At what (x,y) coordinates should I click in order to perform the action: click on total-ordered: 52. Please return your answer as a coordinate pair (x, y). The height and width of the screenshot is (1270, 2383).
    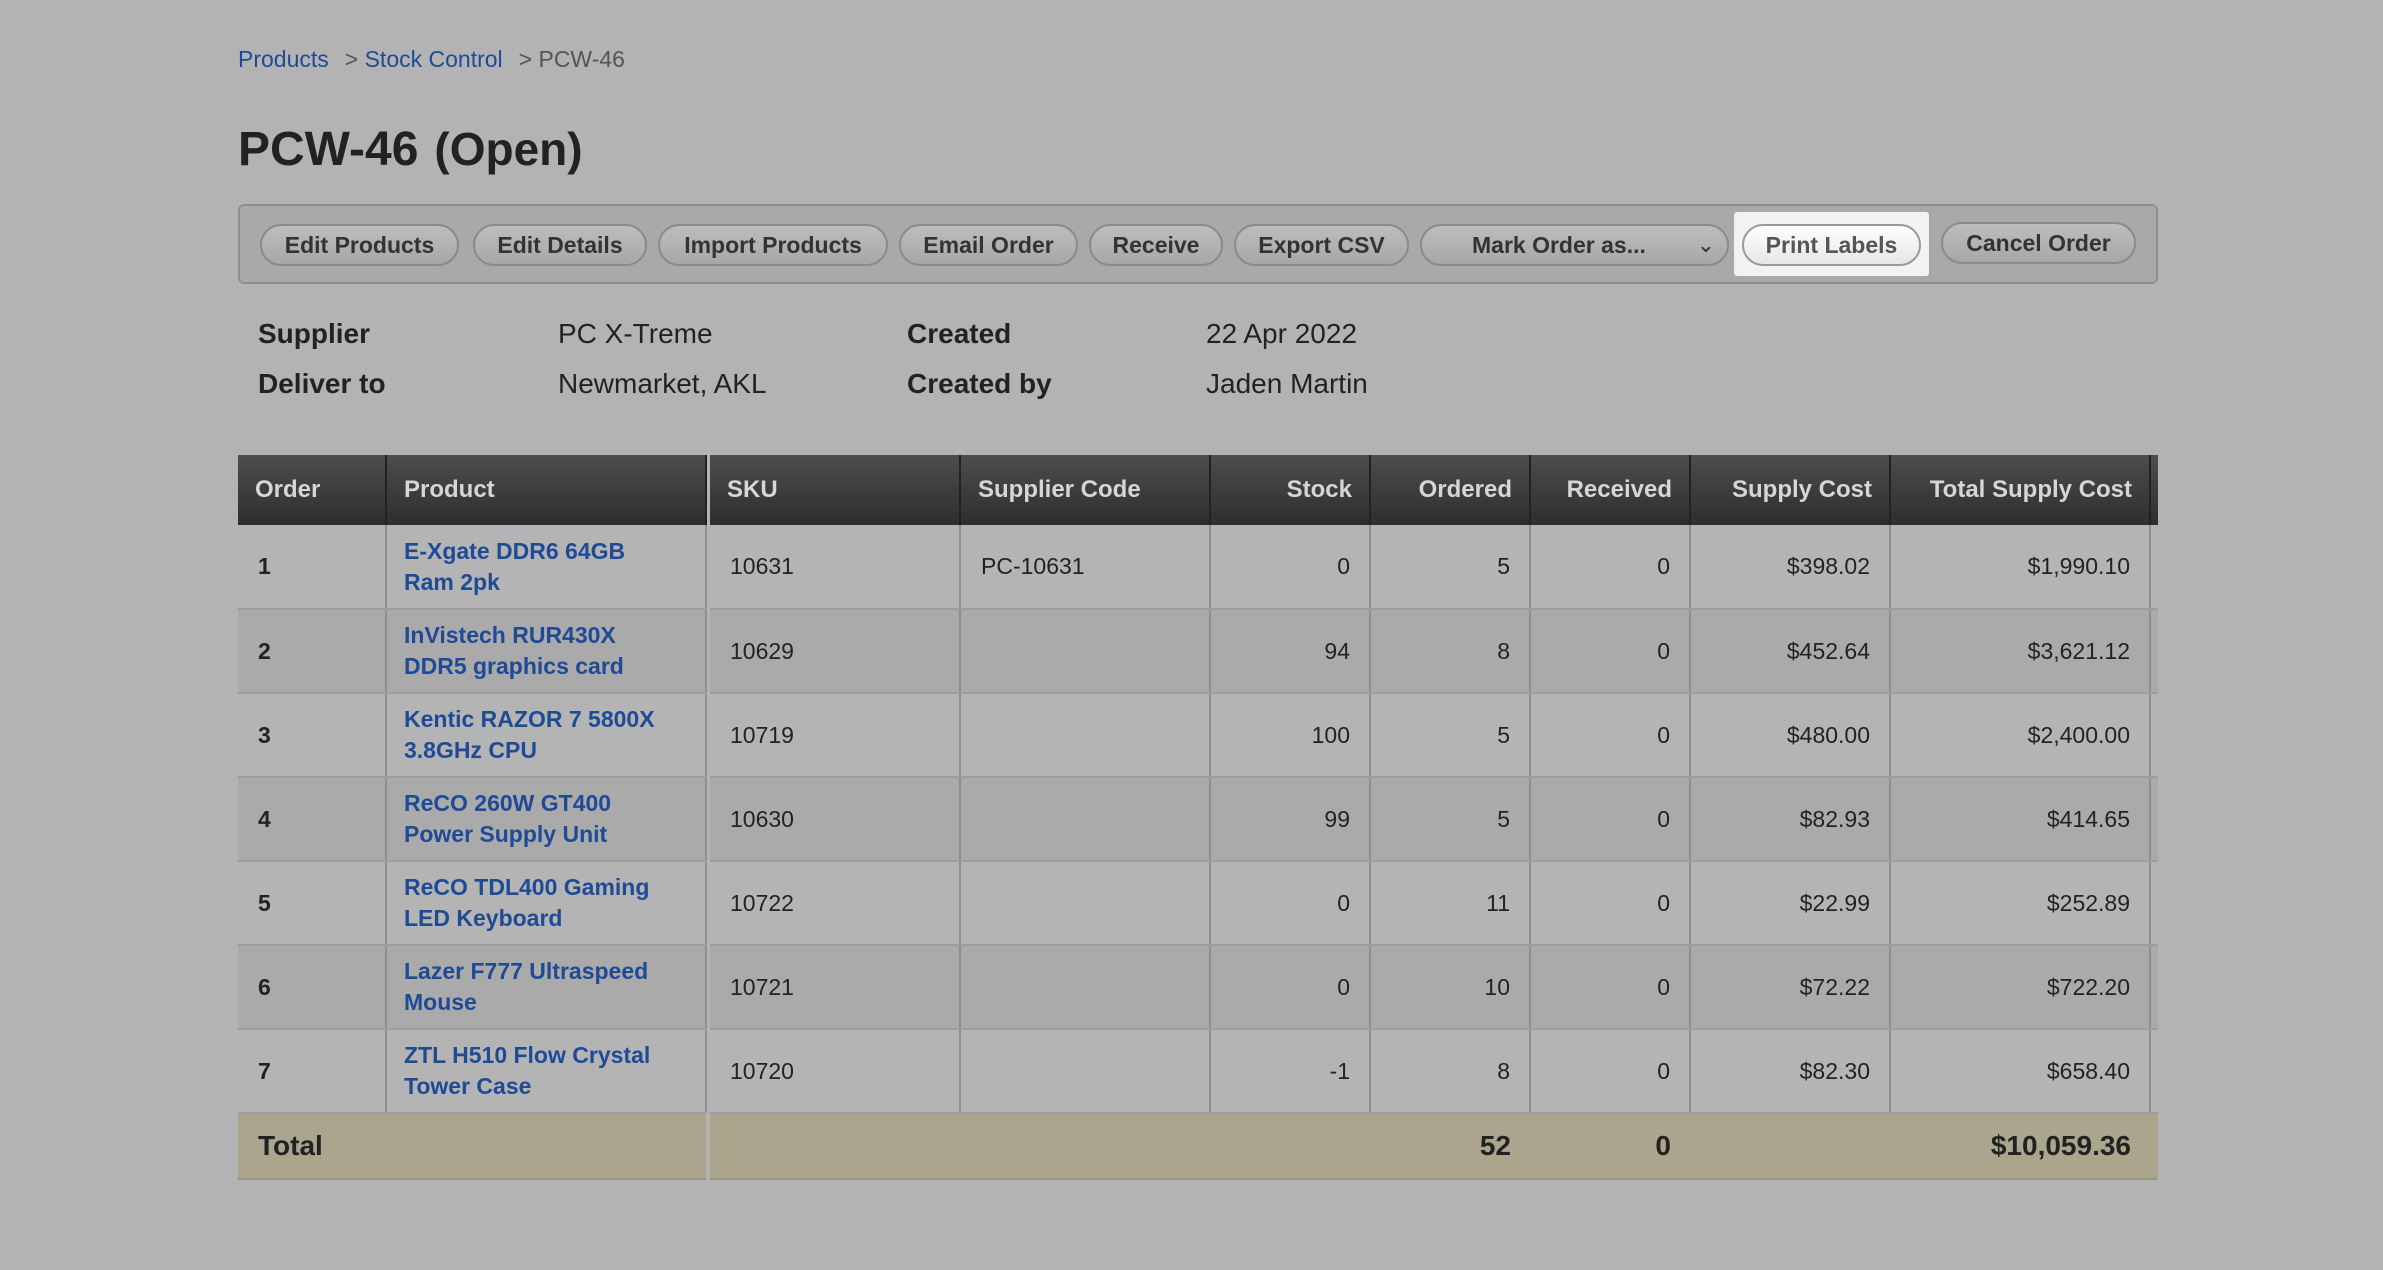
    Looking at the image, I should click on (1450, 1146).